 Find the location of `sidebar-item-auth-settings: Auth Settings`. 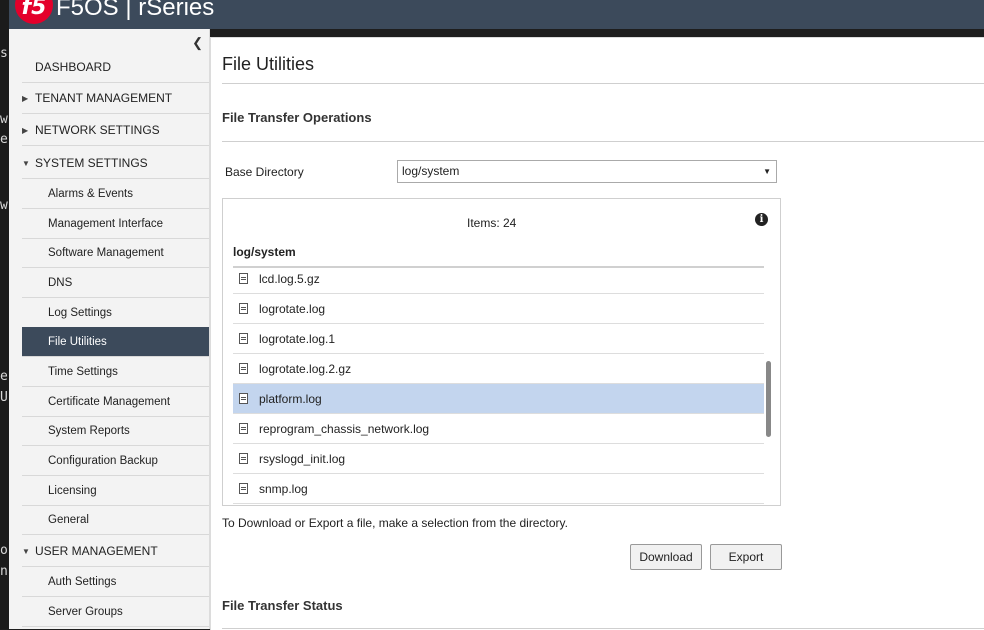

sidebar-item-auth-settings: Auth Settings is located at coordinates (115, 582).